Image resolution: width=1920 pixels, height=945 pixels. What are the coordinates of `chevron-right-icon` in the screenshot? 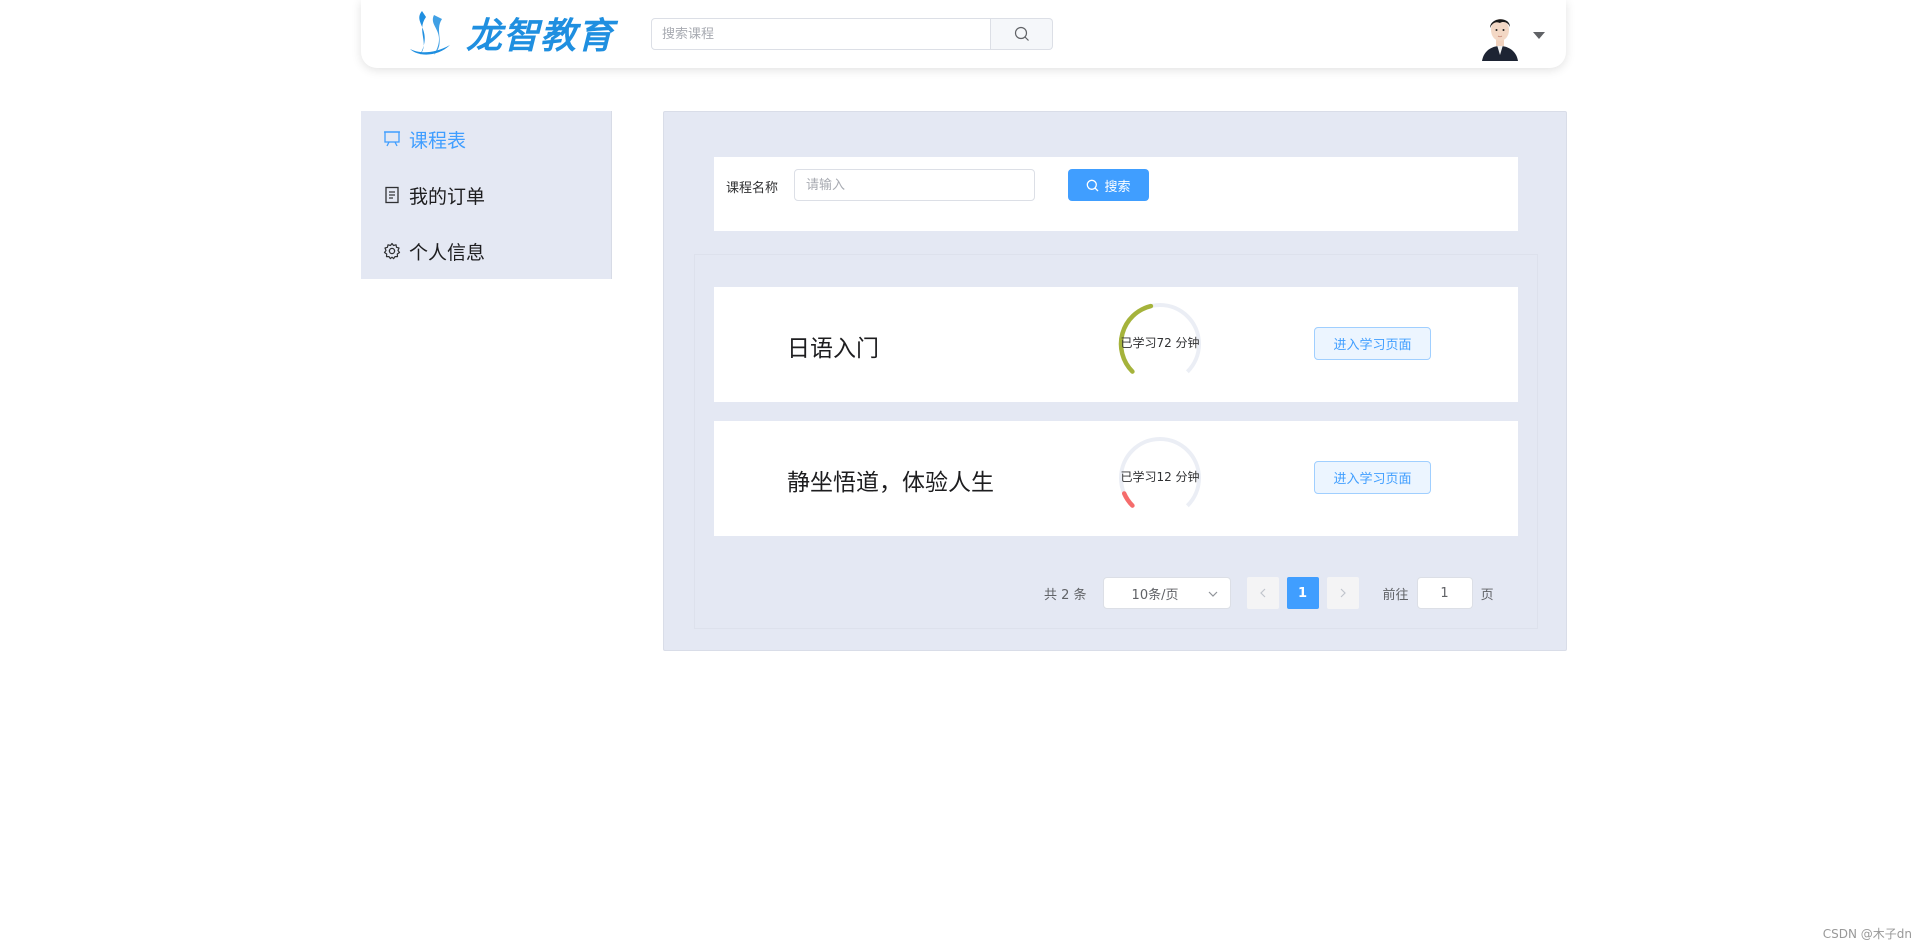 It's located at (1343, 593).